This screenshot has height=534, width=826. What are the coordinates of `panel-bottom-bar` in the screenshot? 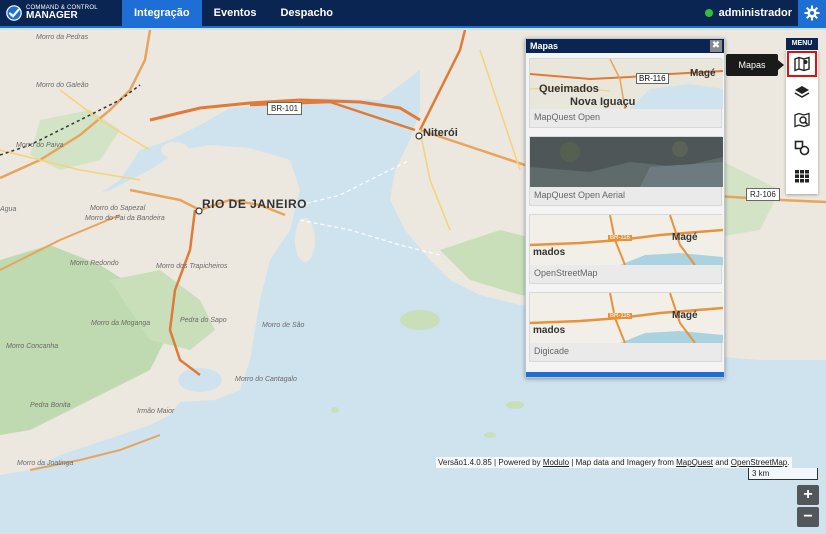 It's located at (625, 374).